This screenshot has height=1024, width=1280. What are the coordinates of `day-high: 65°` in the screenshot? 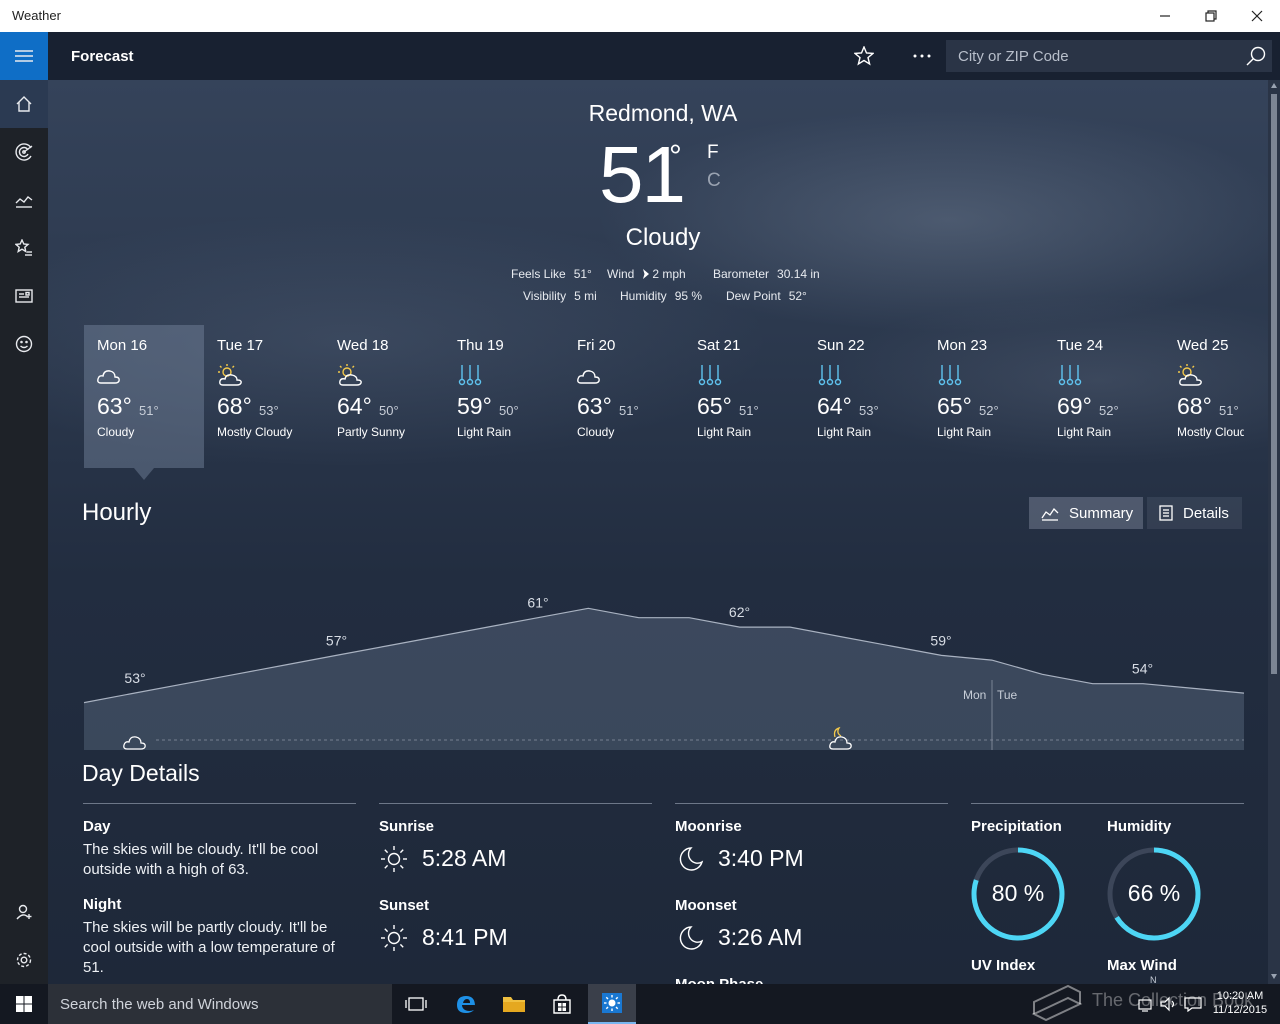 It's located at (714, 406).